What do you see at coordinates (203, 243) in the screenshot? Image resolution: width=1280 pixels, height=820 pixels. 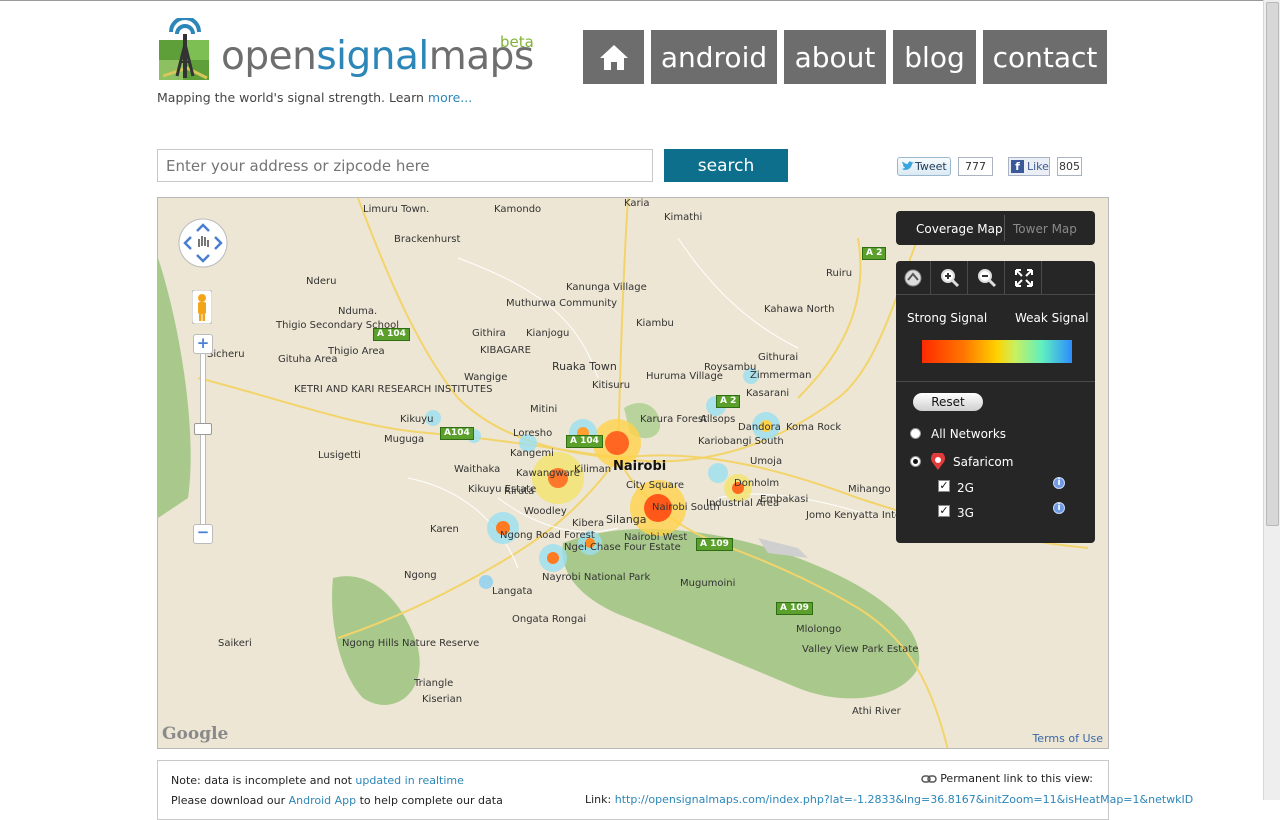 I see `pan-control` at bounding box center [203, 243].